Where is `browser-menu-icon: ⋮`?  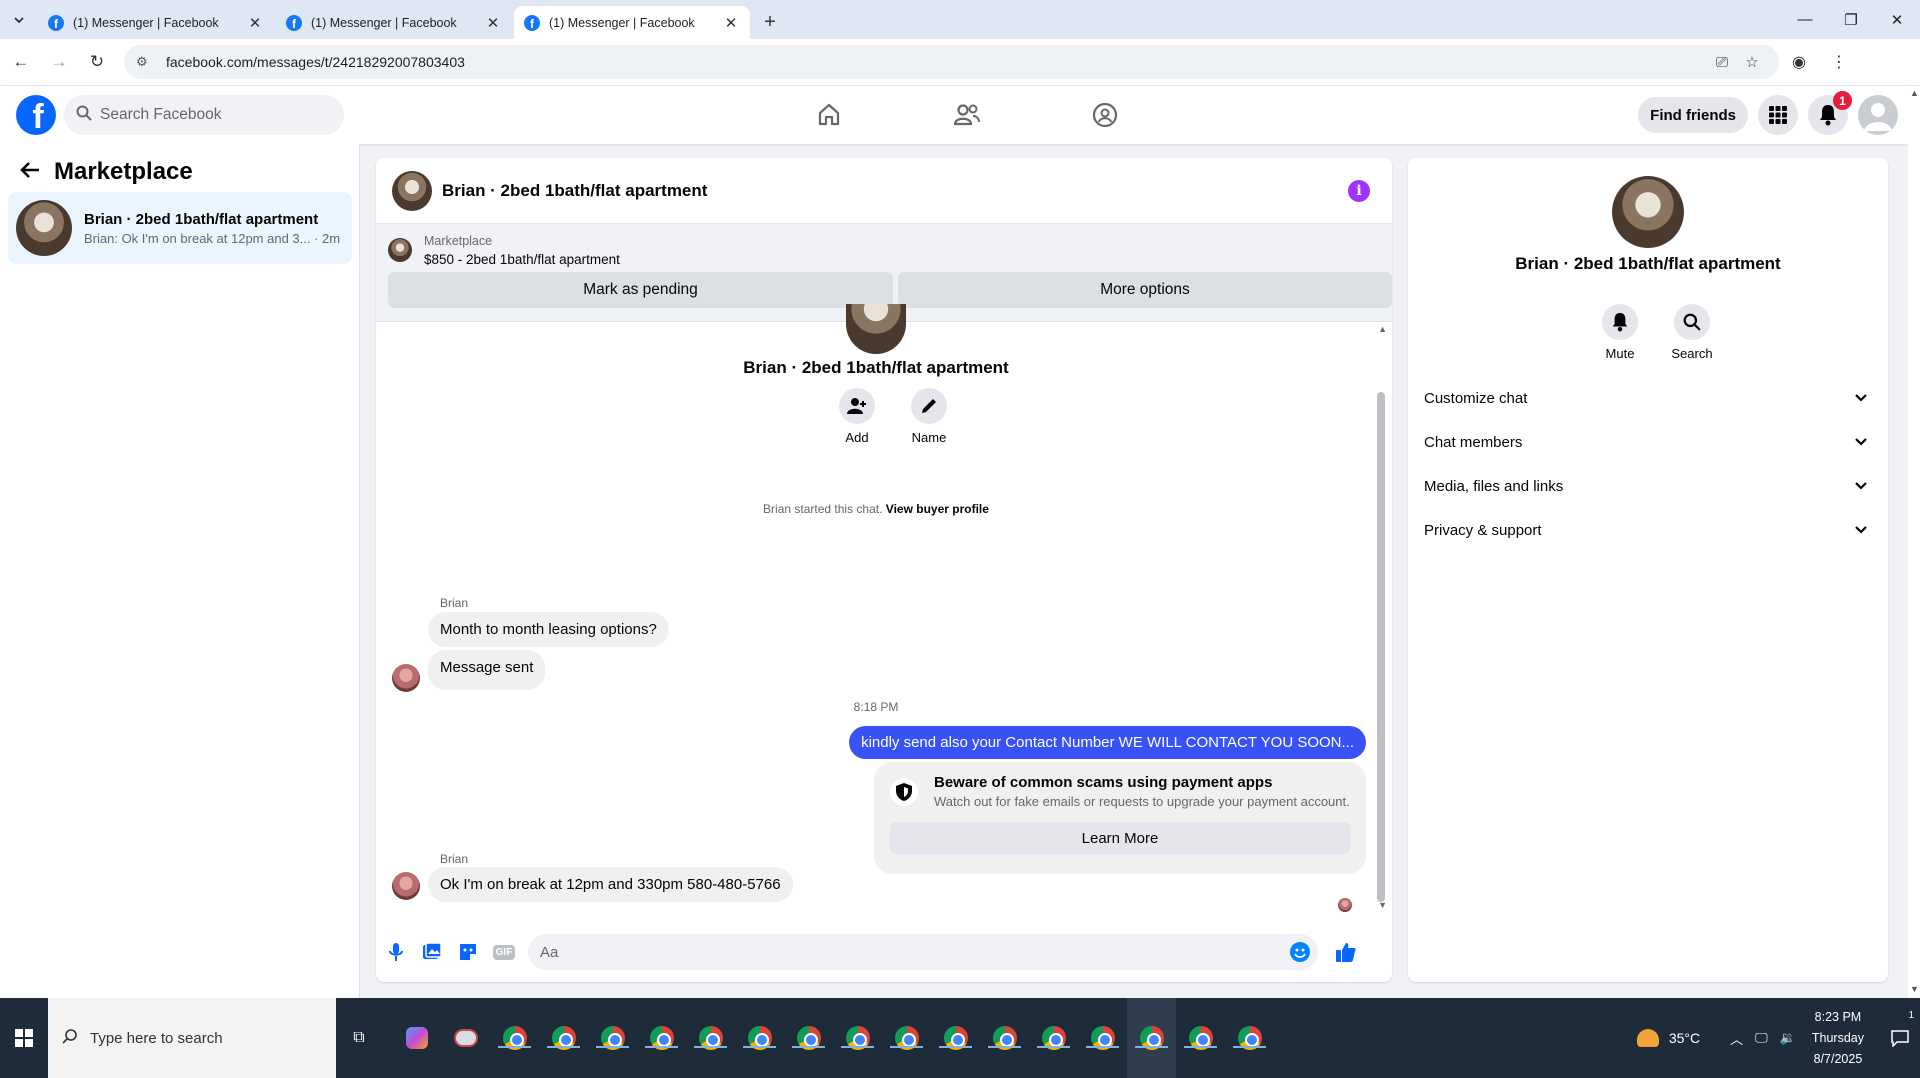
browser-menu-icon: ⋮ is located at coordinates (1839, 62).